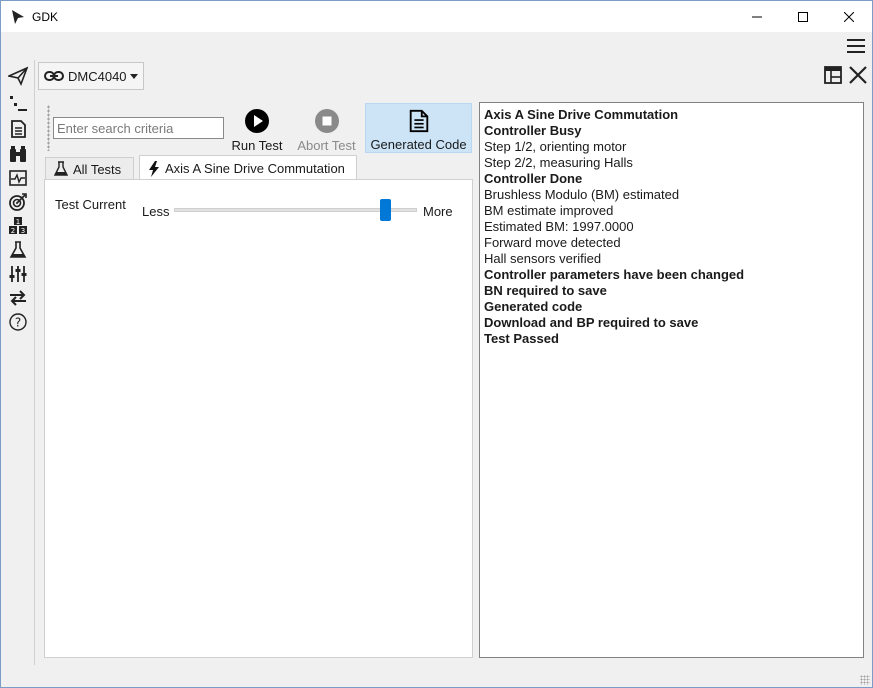  What do you see at coordinates (18, 154) in the screenshot?
I see `binoculars-icon` at bounding box center [18, 154].